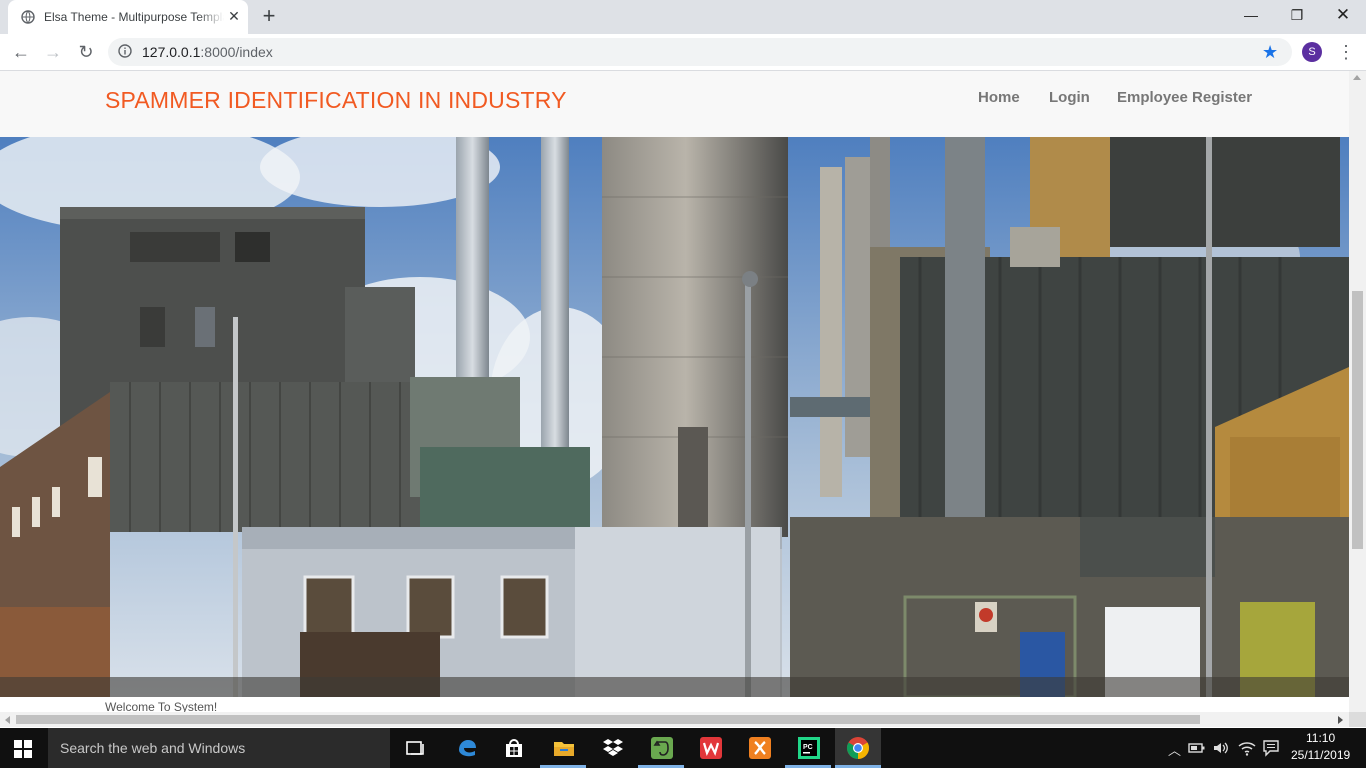  What do you see at coordinates (1069, 97) in the screenshot?
I see `nav-login-link: Login` at bounding box center [1069, 97].